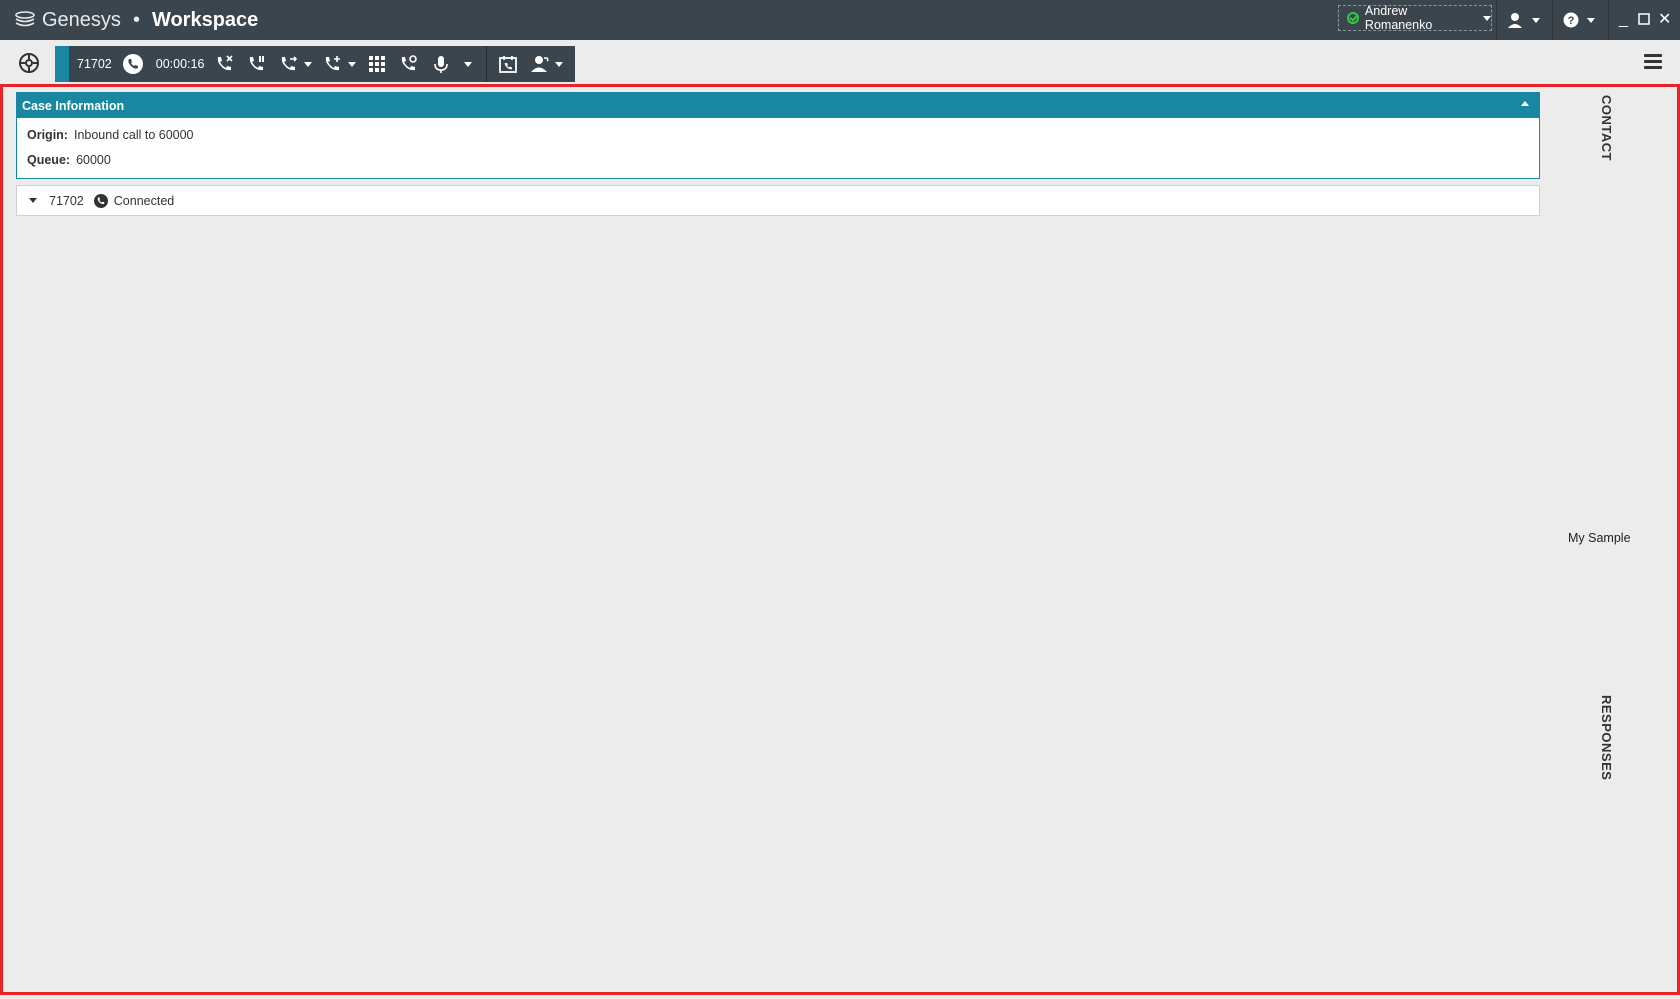  I want to click on hamburger-menu-icon, so click(1653, 63).